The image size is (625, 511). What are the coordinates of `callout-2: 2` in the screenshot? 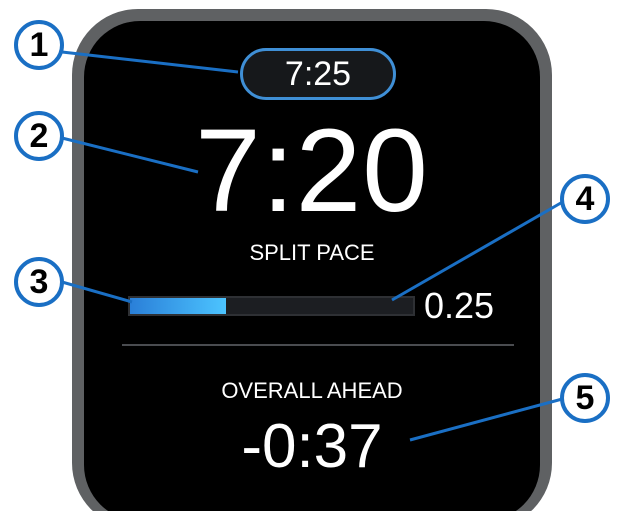 It's located at (39, 136).